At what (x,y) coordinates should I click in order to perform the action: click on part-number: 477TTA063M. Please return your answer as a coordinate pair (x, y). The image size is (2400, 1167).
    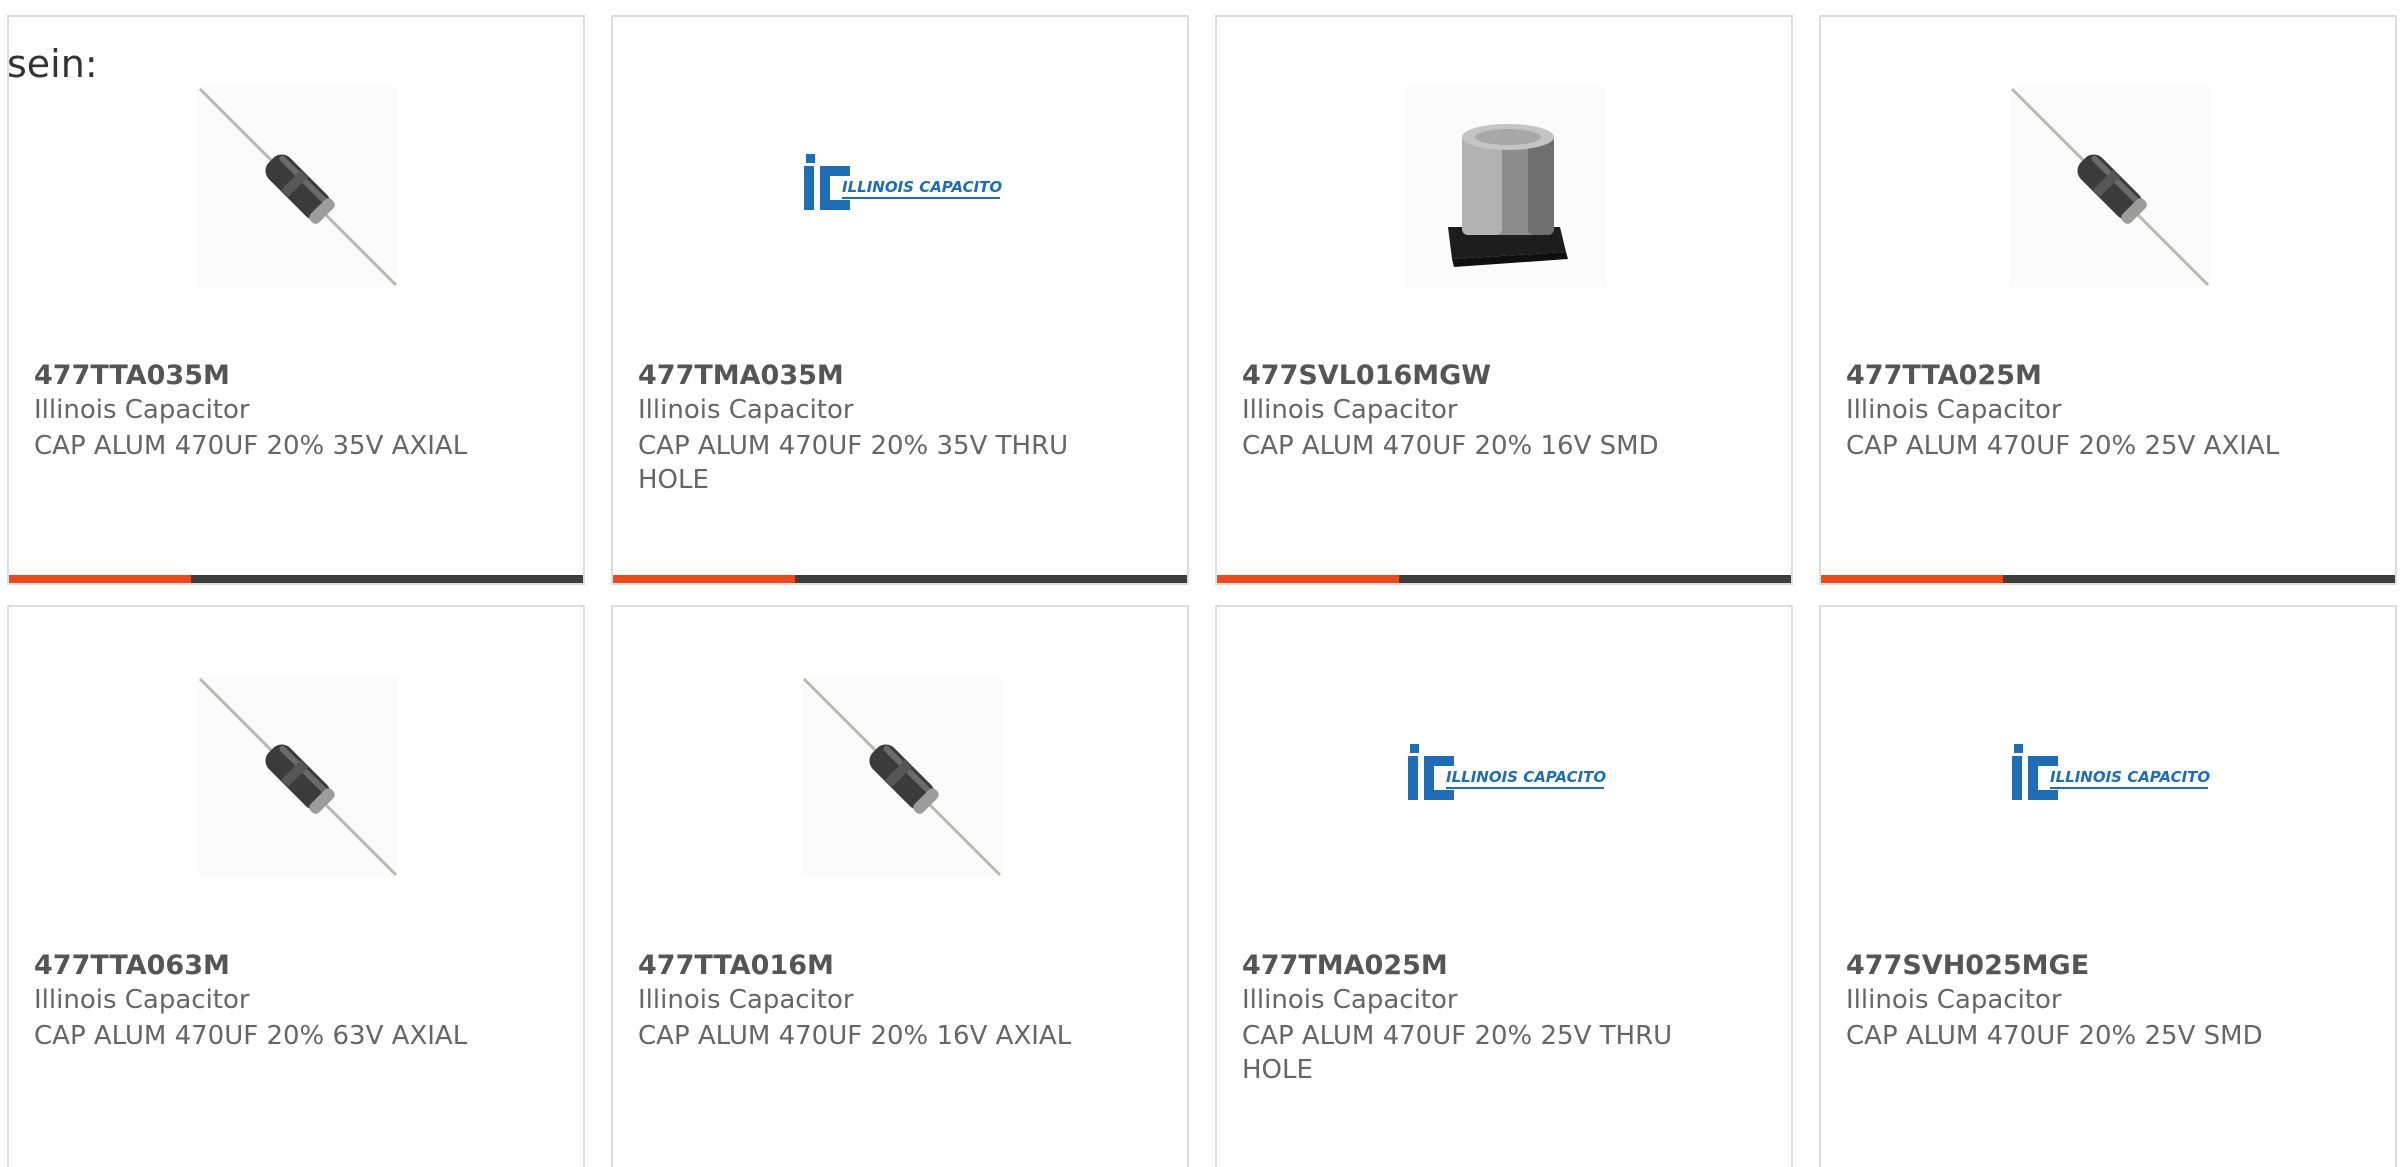
    Looking at the image, I should click on (132, 965).